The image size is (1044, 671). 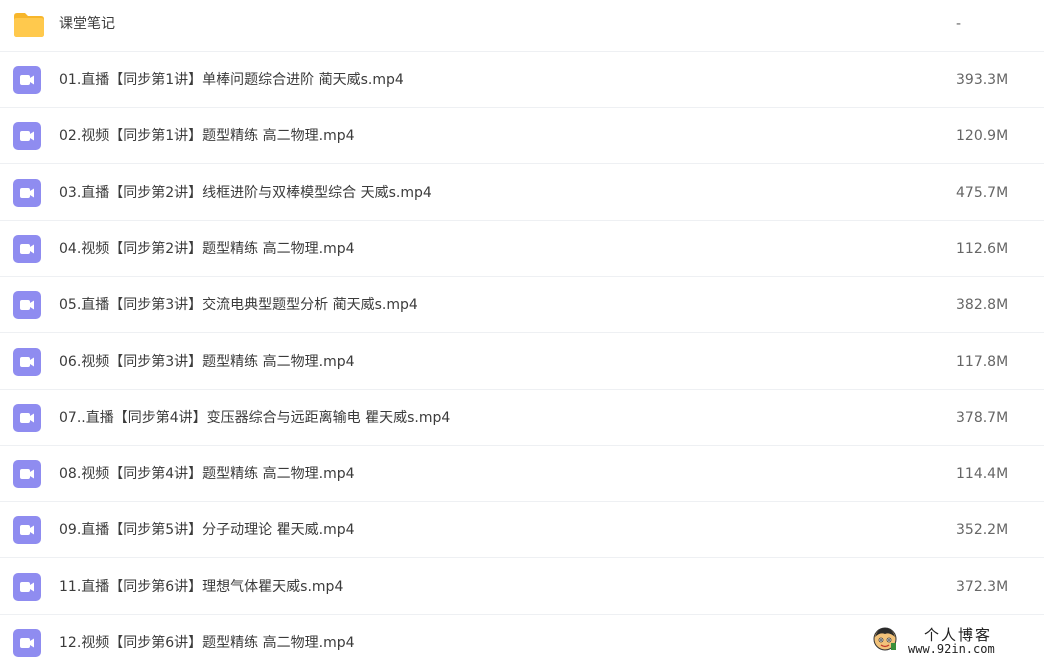 I want to click on mascot-icon, so click(x=885, y=639).